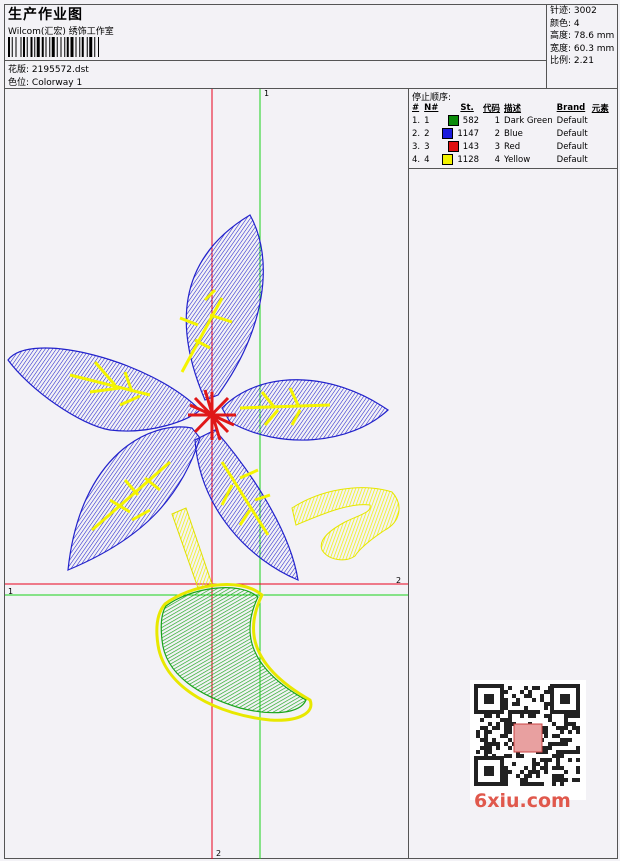 The image size is (620, 861). Describe the element at coordinates (468, 160) in the screenshot. I see `stitch-value: 1128` at that location.